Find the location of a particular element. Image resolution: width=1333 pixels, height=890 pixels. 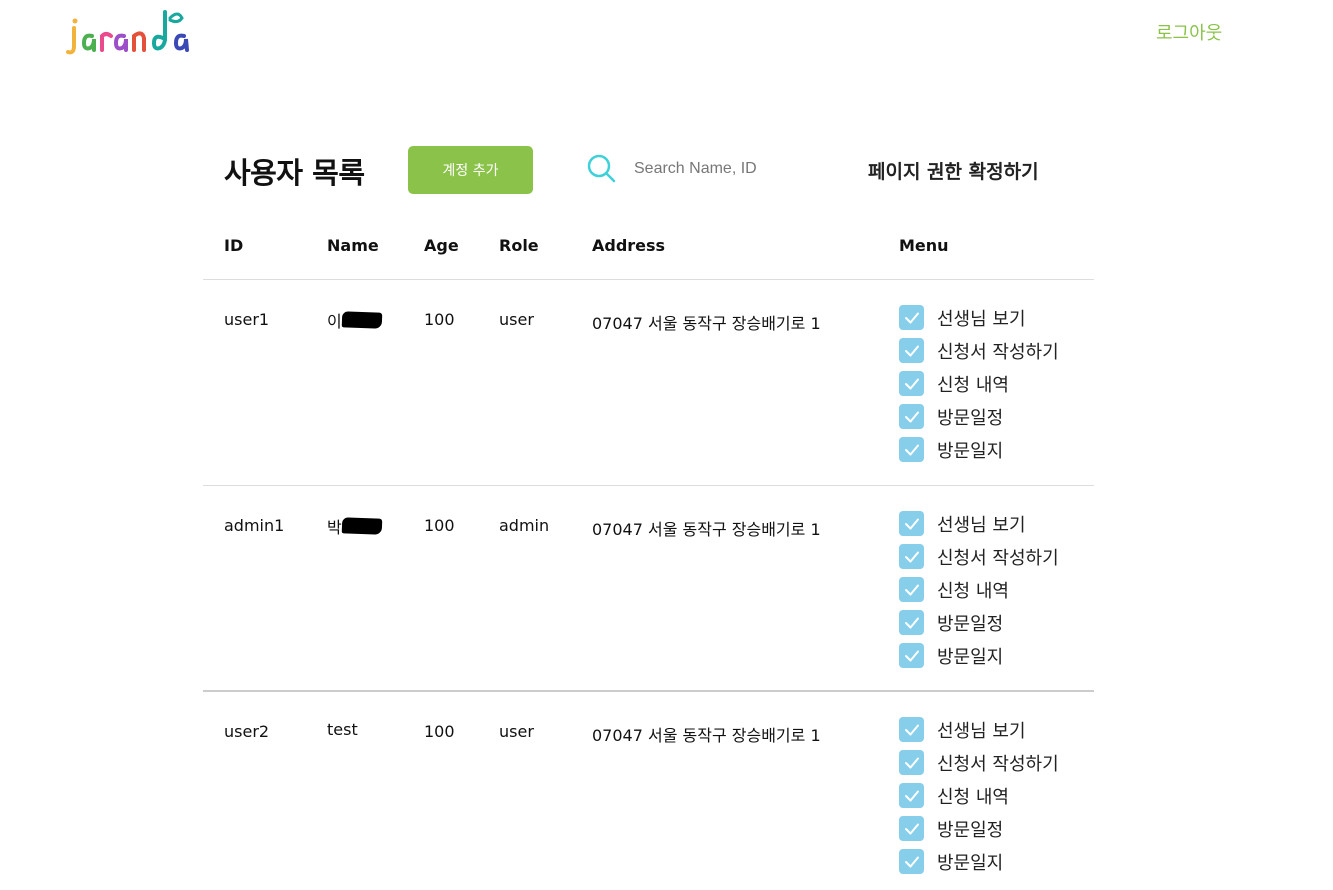

logo-image is located at coordinates (127, 32).